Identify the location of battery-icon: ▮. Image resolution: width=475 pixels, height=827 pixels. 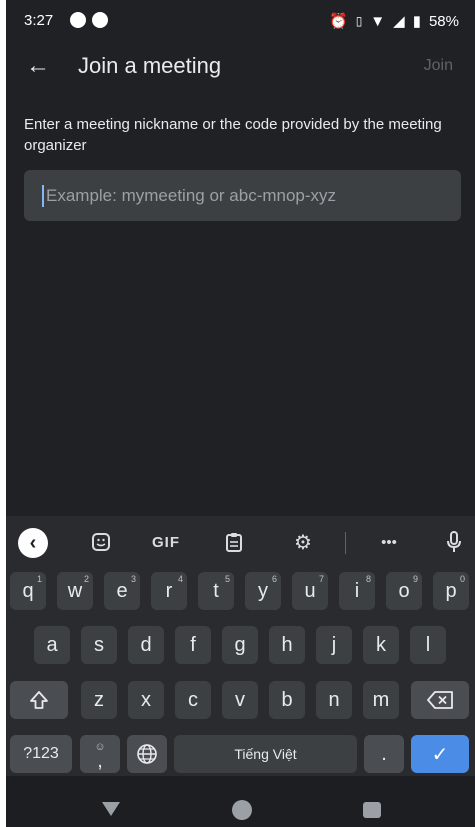
(416, 21).